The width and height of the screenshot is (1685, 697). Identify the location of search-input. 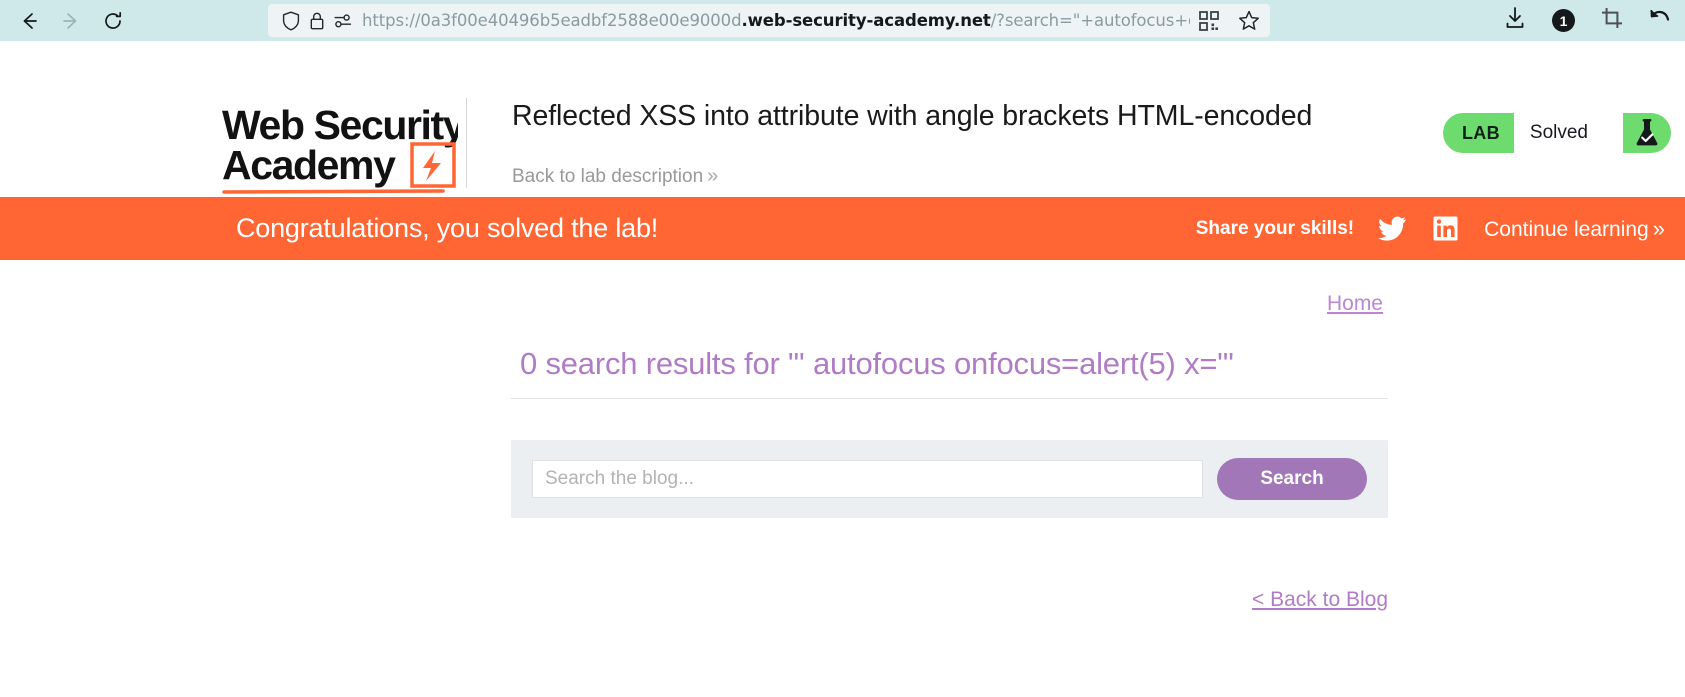
(867, 479).